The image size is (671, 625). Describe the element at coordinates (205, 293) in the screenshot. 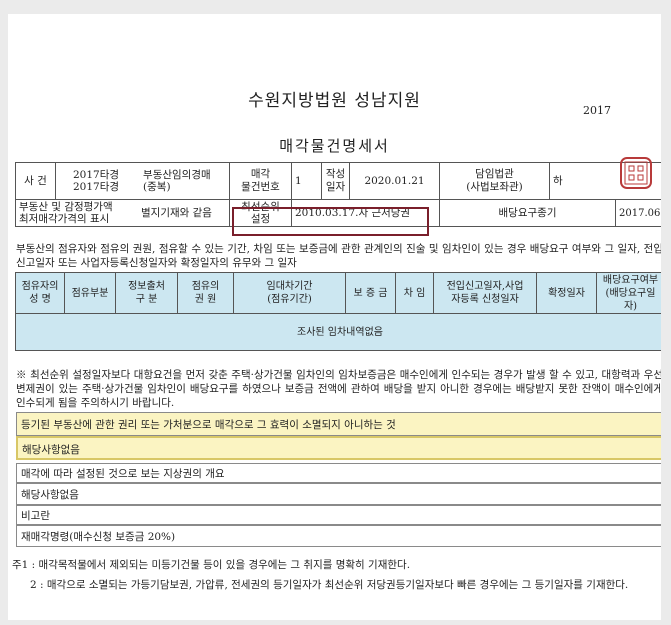

I see `col-occupancy-right: 점유의 권 원` at that location.